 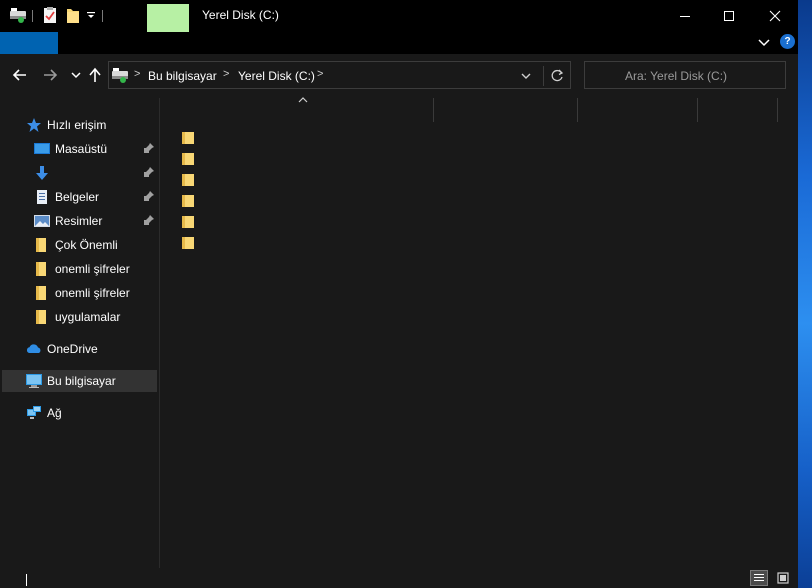 I want to click on documents-icon, so click(x=42, y=197).